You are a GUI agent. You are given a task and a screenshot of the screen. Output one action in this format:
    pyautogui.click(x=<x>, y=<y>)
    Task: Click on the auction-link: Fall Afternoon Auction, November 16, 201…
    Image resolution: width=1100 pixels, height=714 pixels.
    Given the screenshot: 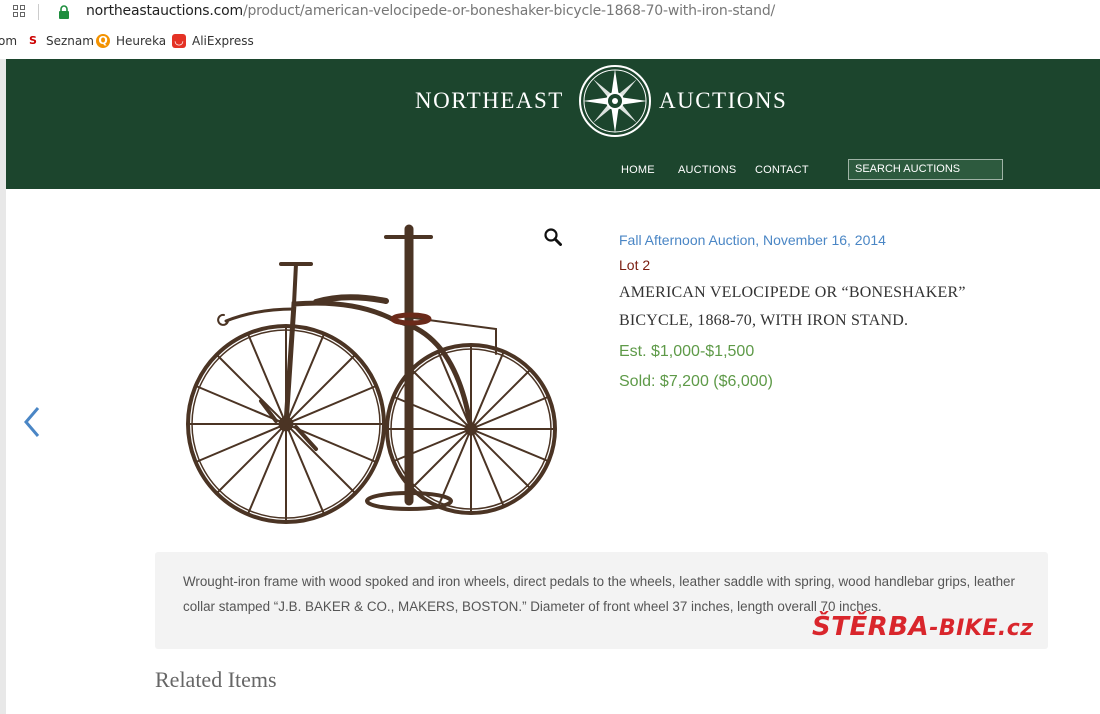 What is the action you would take?
    pyautogui.click(x=752, y=240)
    